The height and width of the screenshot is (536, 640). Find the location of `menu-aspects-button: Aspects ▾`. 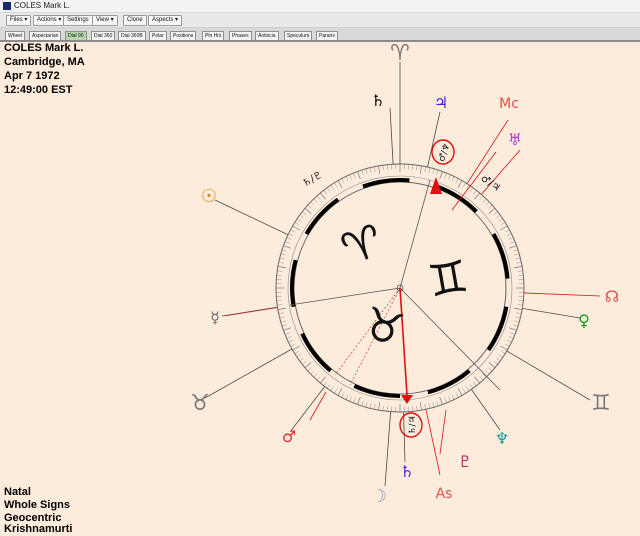

menu-aspects-button: Aspects ▾ is located at coordinates (165, 20).